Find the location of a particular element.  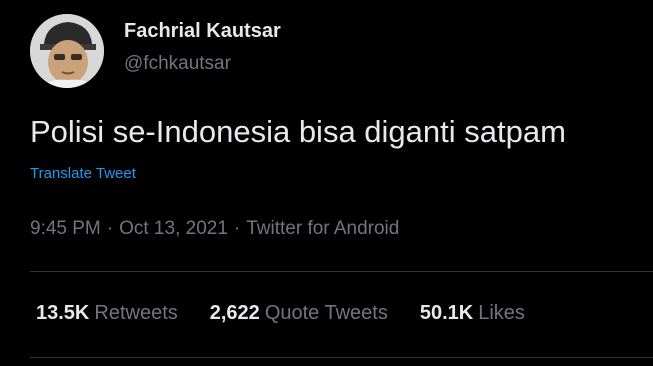

avatar-image is located at coordinates (67, 51).